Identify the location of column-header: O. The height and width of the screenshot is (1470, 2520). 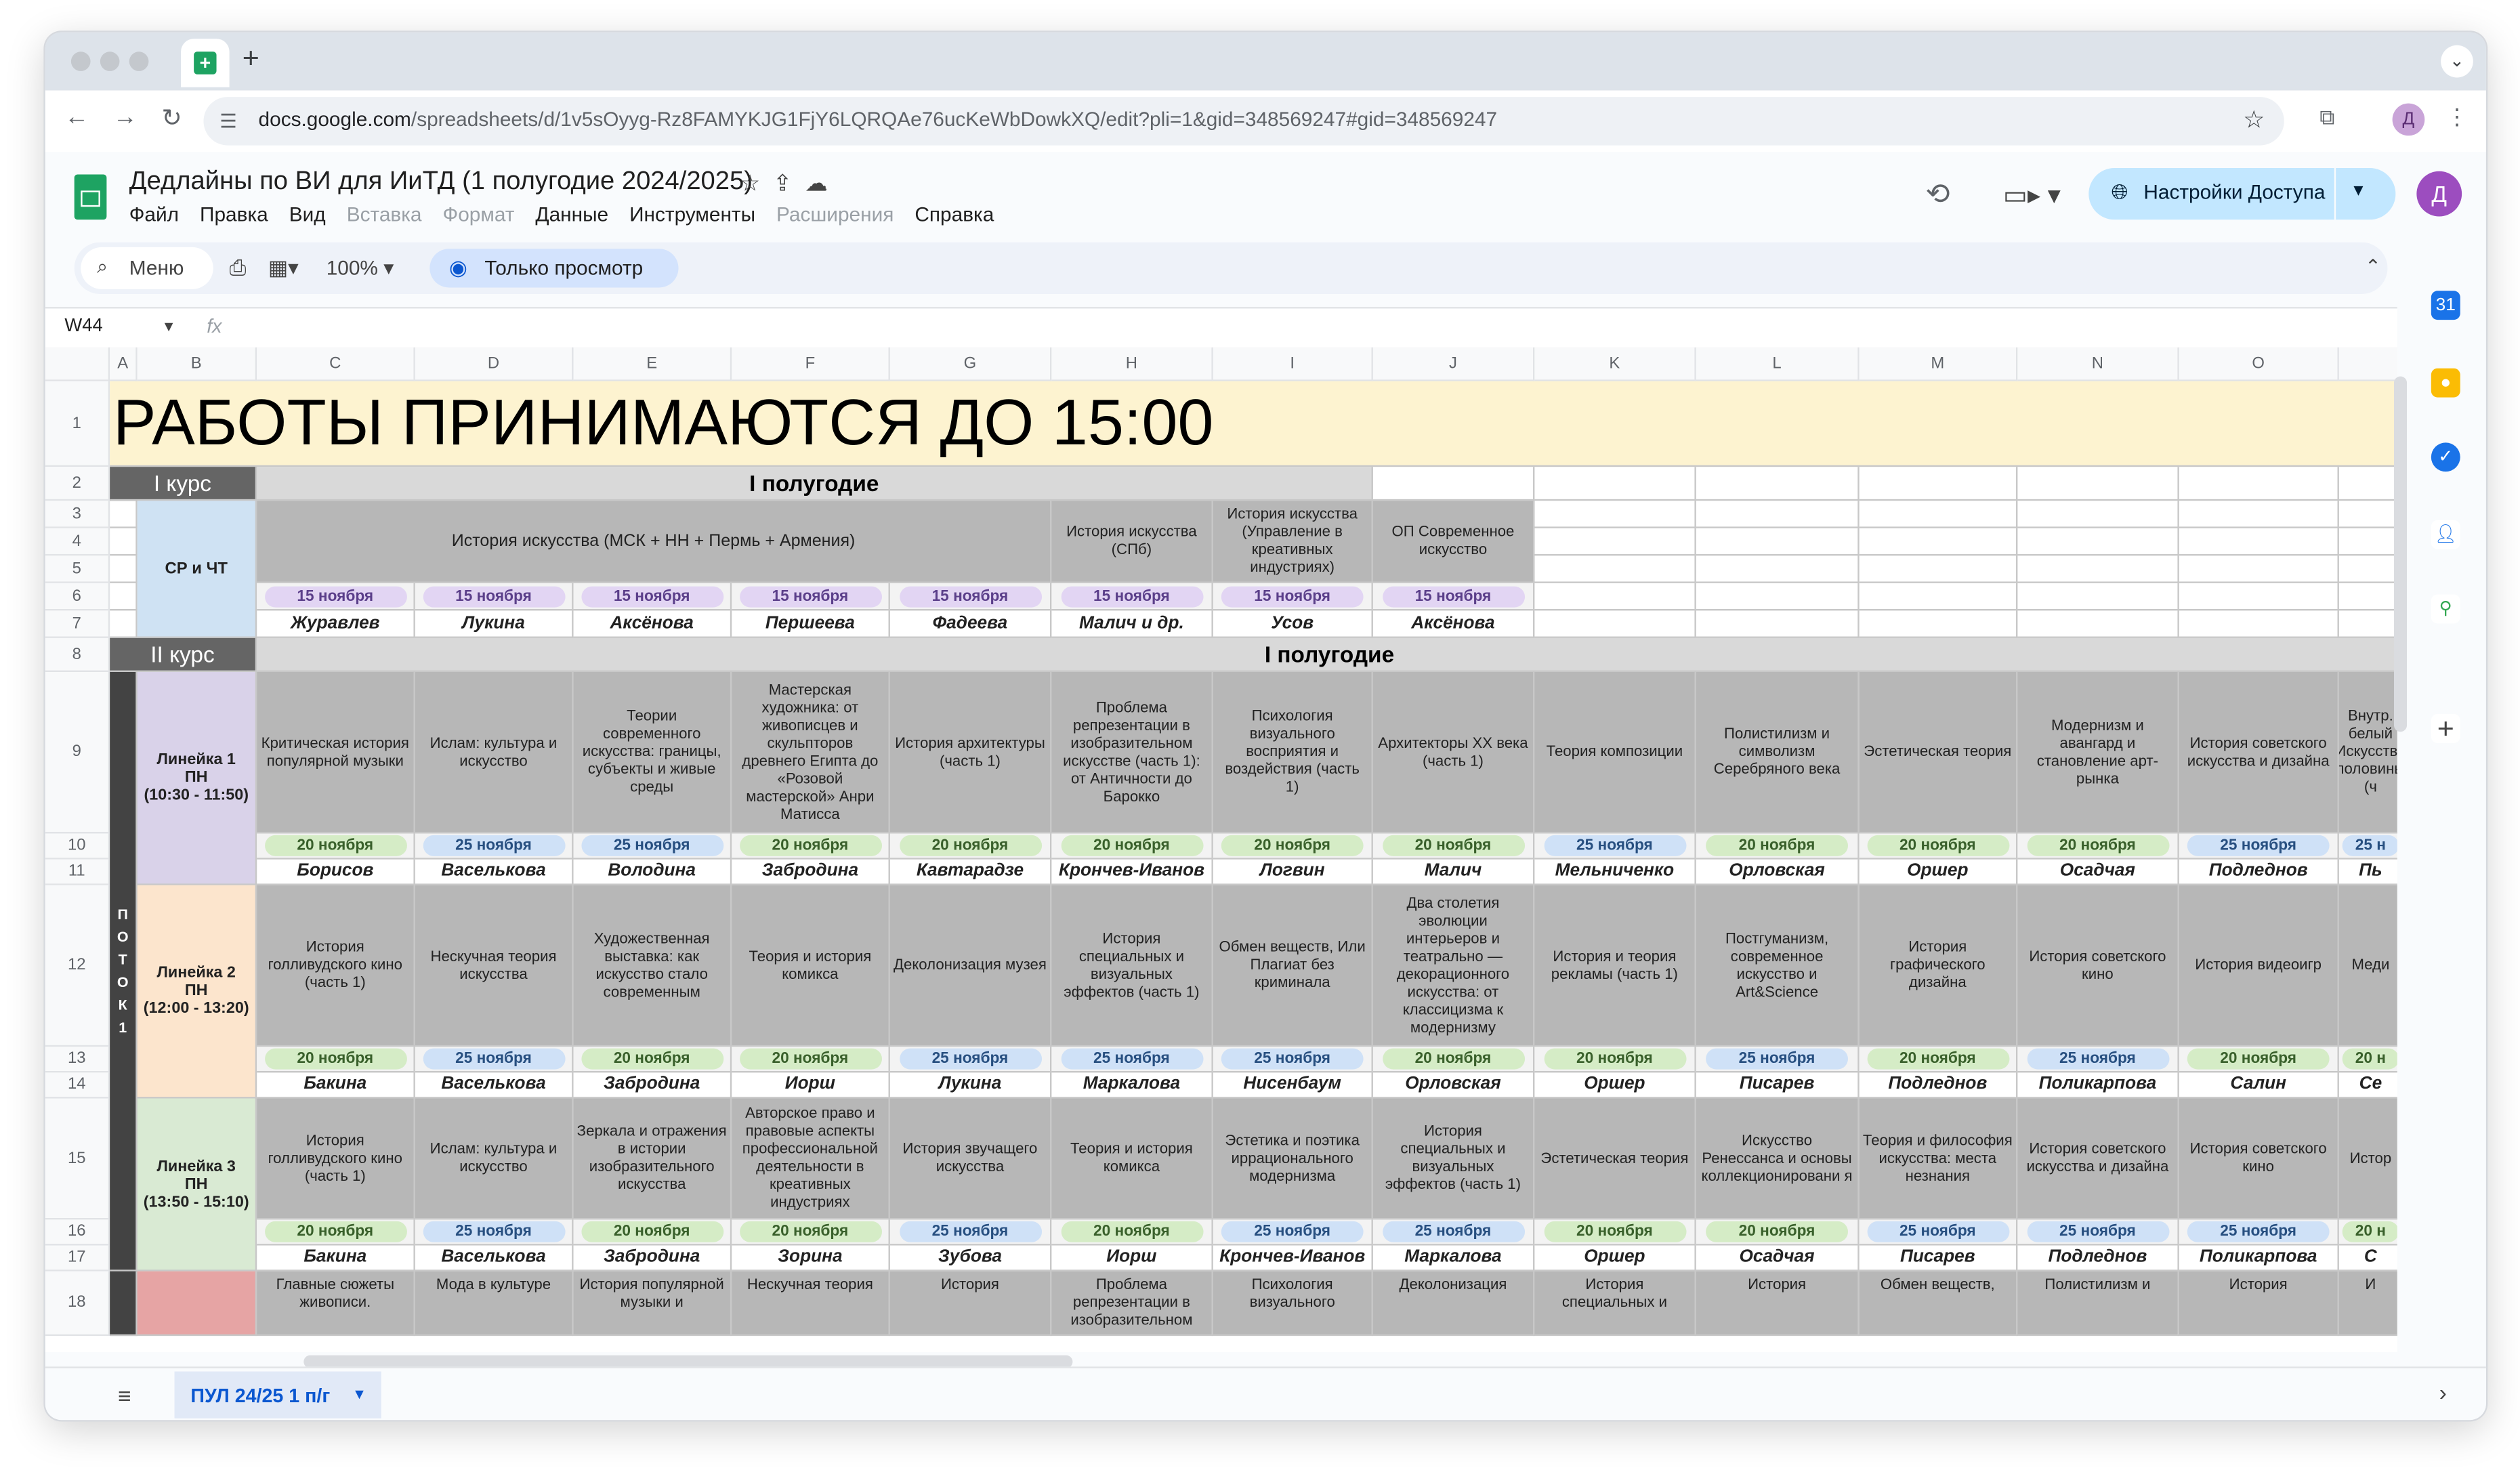
(2259, 364).